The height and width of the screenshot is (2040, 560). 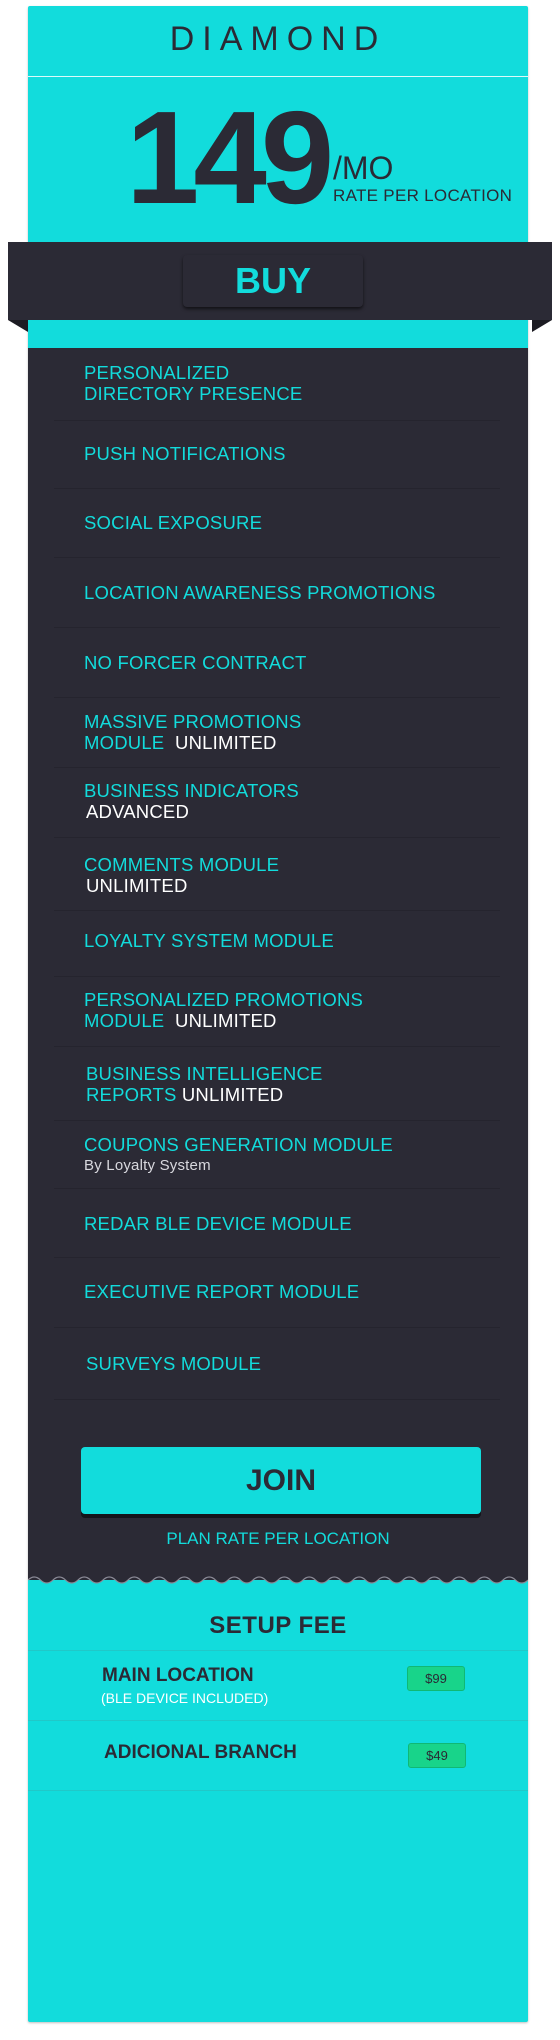 I want to click on feature-item: REDAR BLE DEVICE MODULE, so click(x=218, y=1223).